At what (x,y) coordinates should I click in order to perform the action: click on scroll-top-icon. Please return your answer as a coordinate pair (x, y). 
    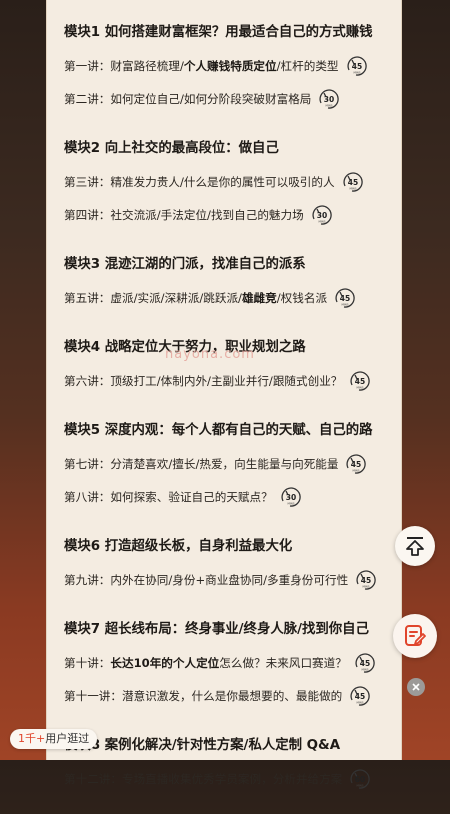
    Looking at the image, I should click on (415, 546).